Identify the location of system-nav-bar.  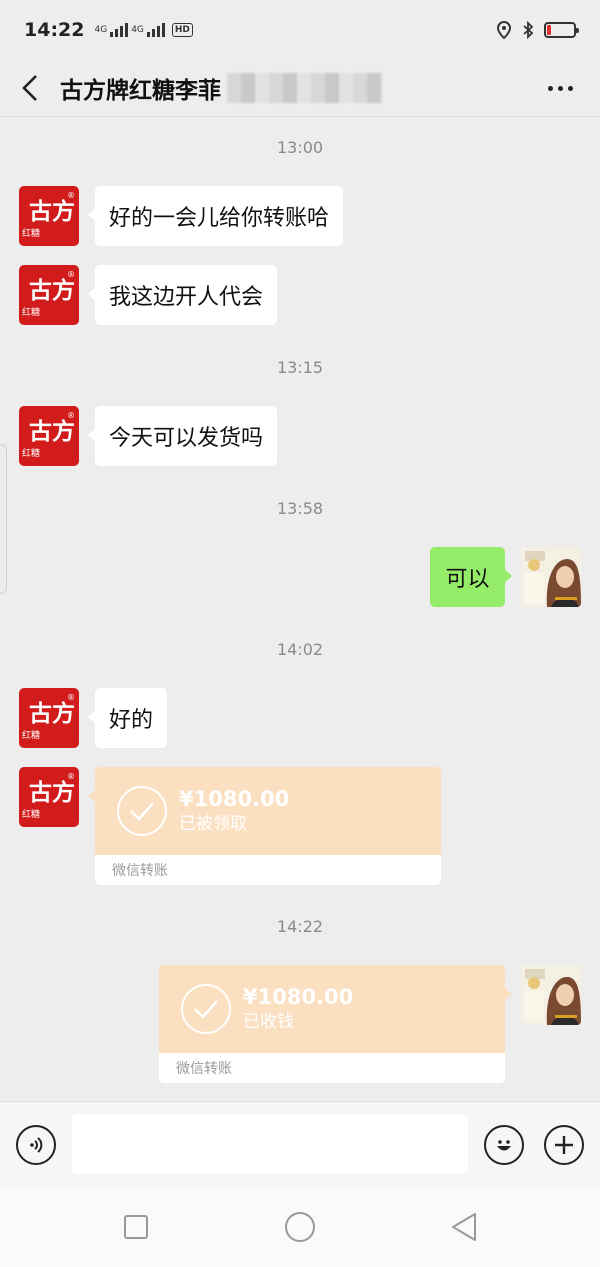
(300, 1227).